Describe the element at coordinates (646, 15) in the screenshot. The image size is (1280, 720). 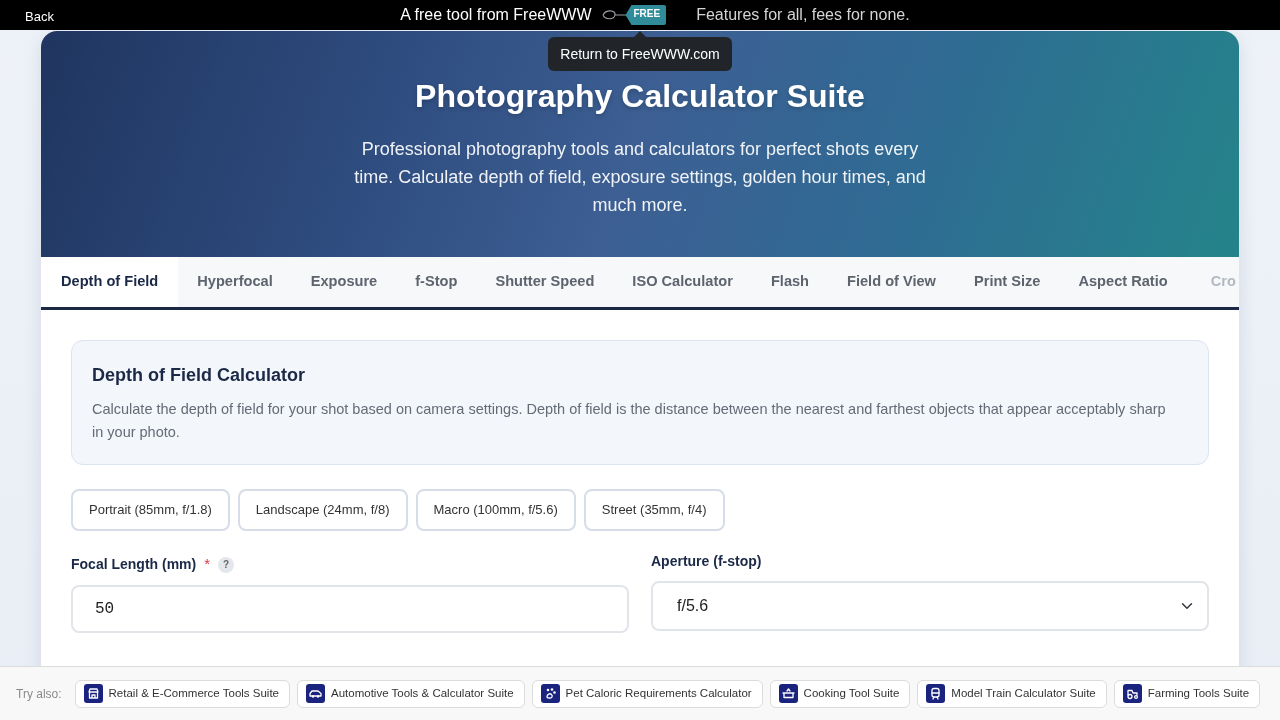
I see `free-tag: FREE` at that location.